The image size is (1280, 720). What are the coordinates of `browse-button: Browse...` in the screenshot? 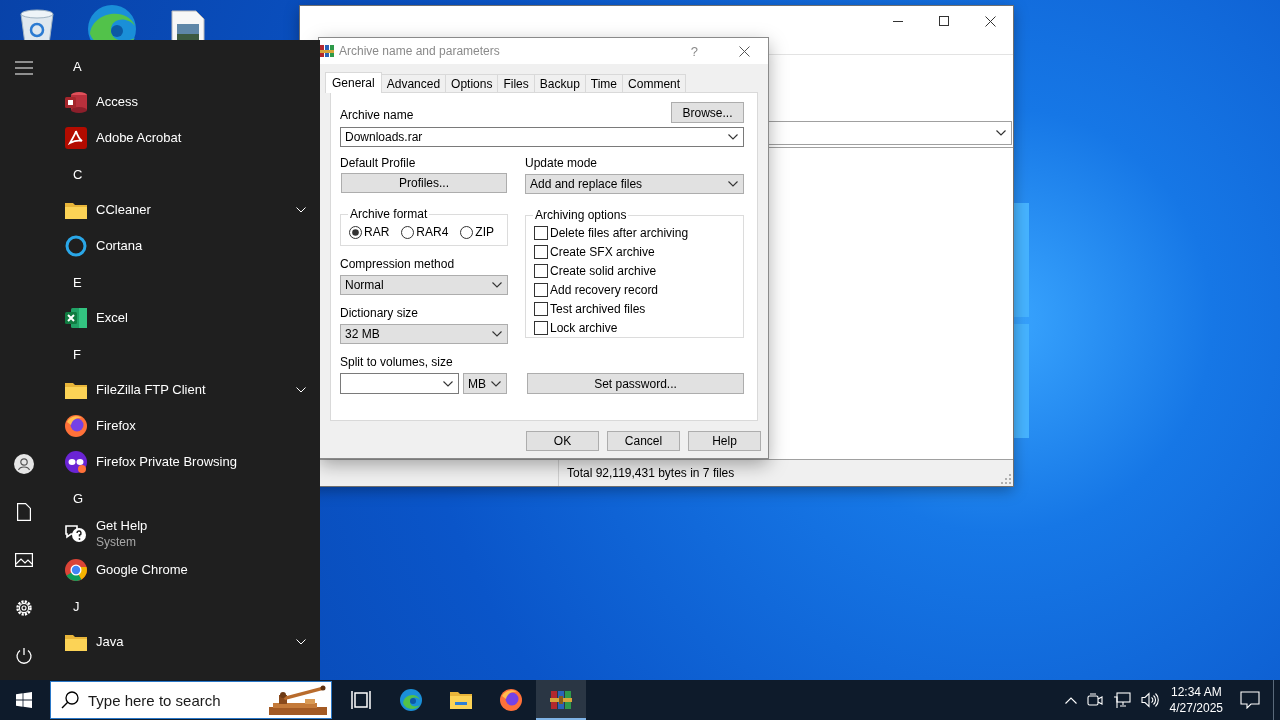 It's located at (707, 112).